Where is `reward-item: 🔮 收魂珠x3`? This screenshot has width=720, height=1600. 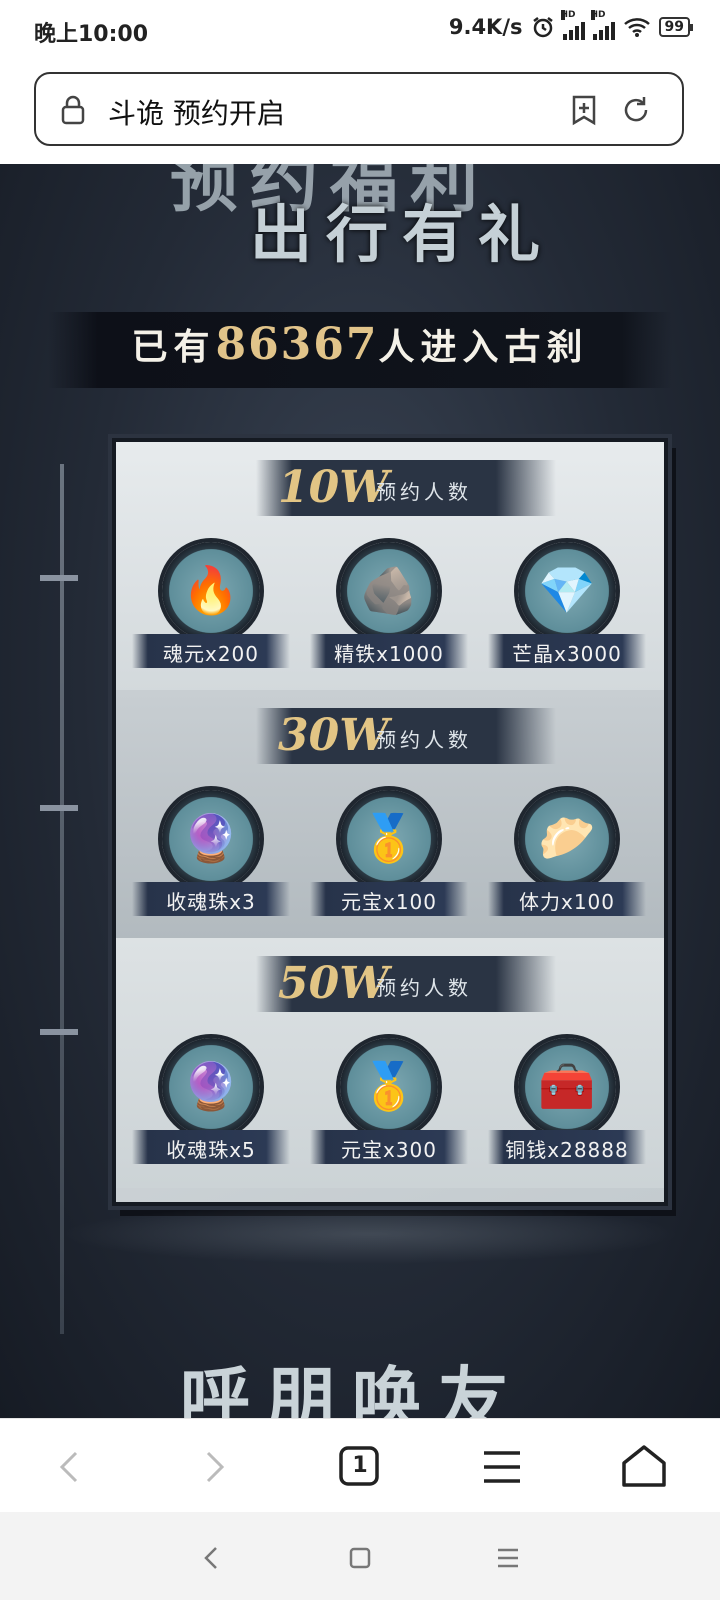 reward-item: 🔮 收魂珠x3 is located at coordinates (211, 860).